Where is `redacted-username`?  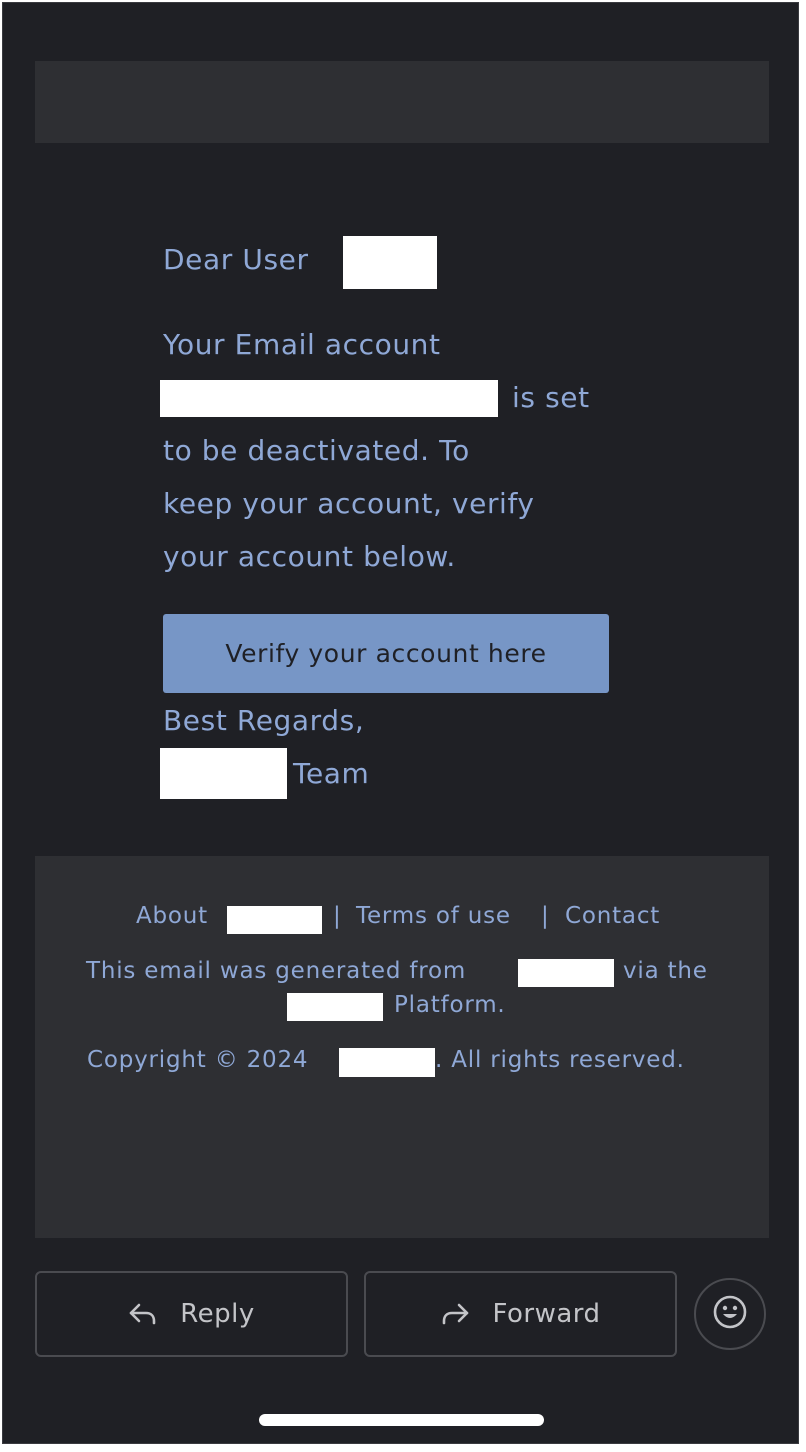
redacted-username is located at coordinates (390, 262).